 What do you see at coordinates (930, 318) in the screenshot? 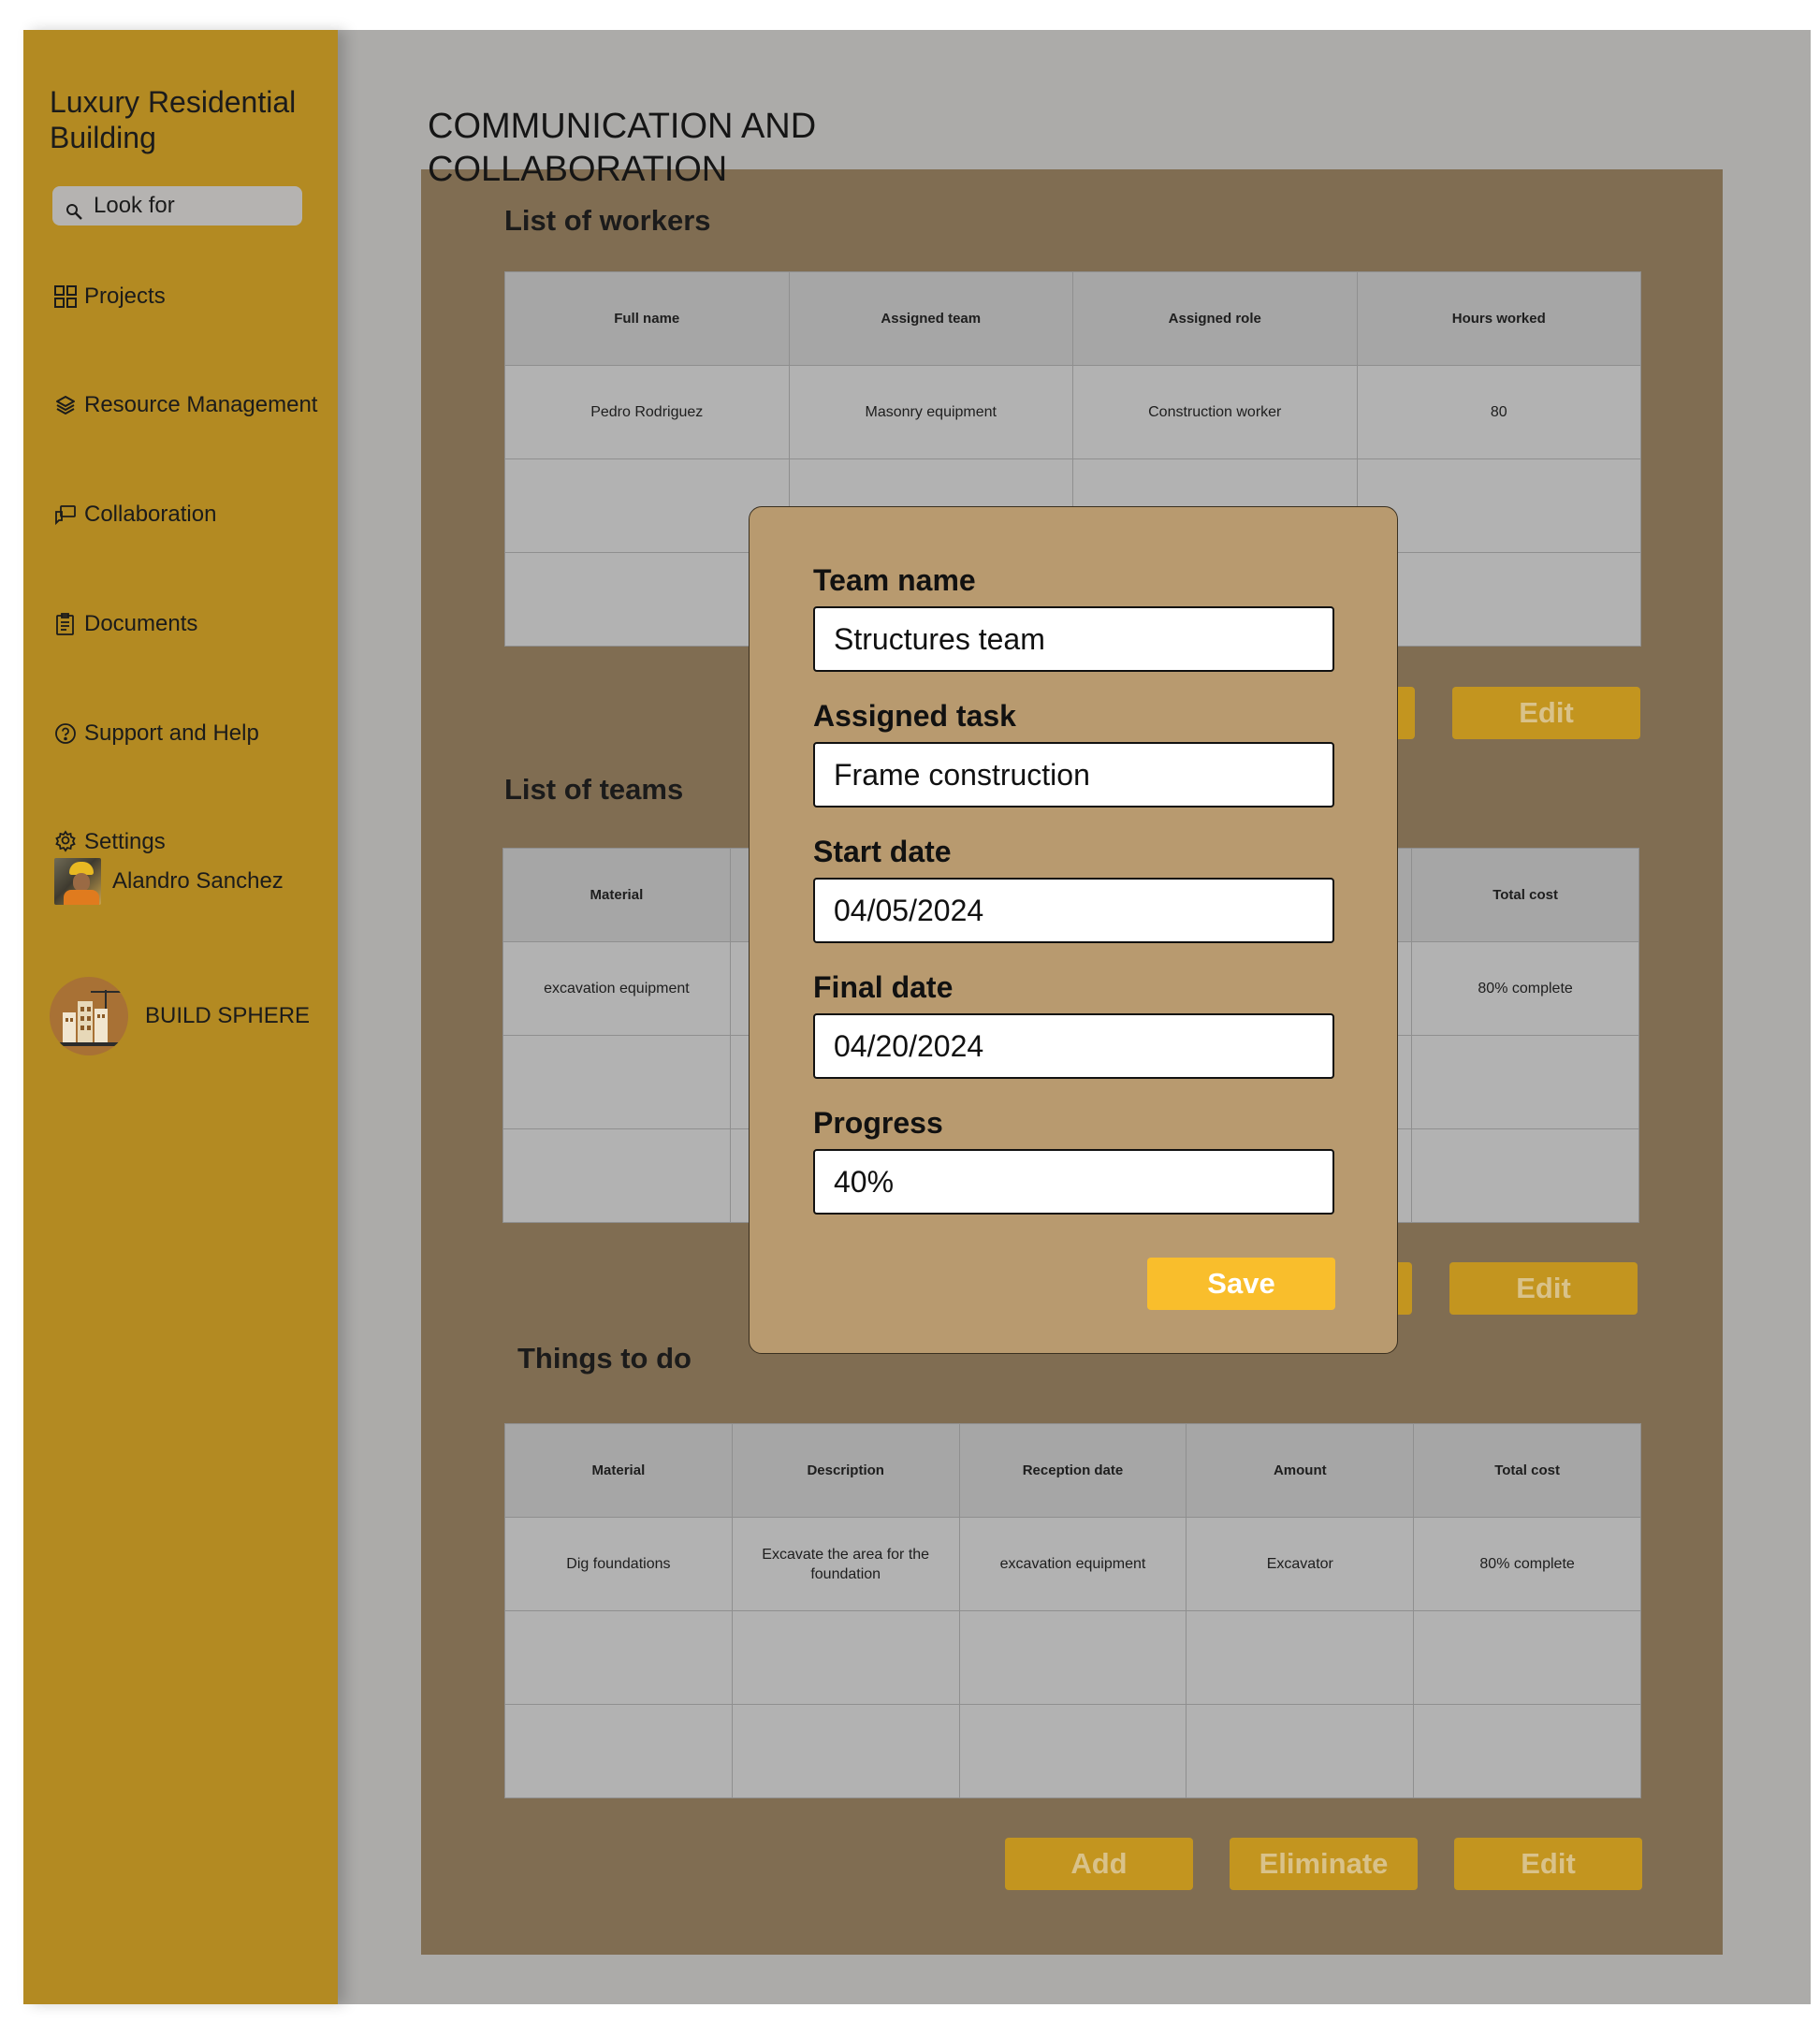
I see `column-header: Assigned team` at bounding box center [930, 318].